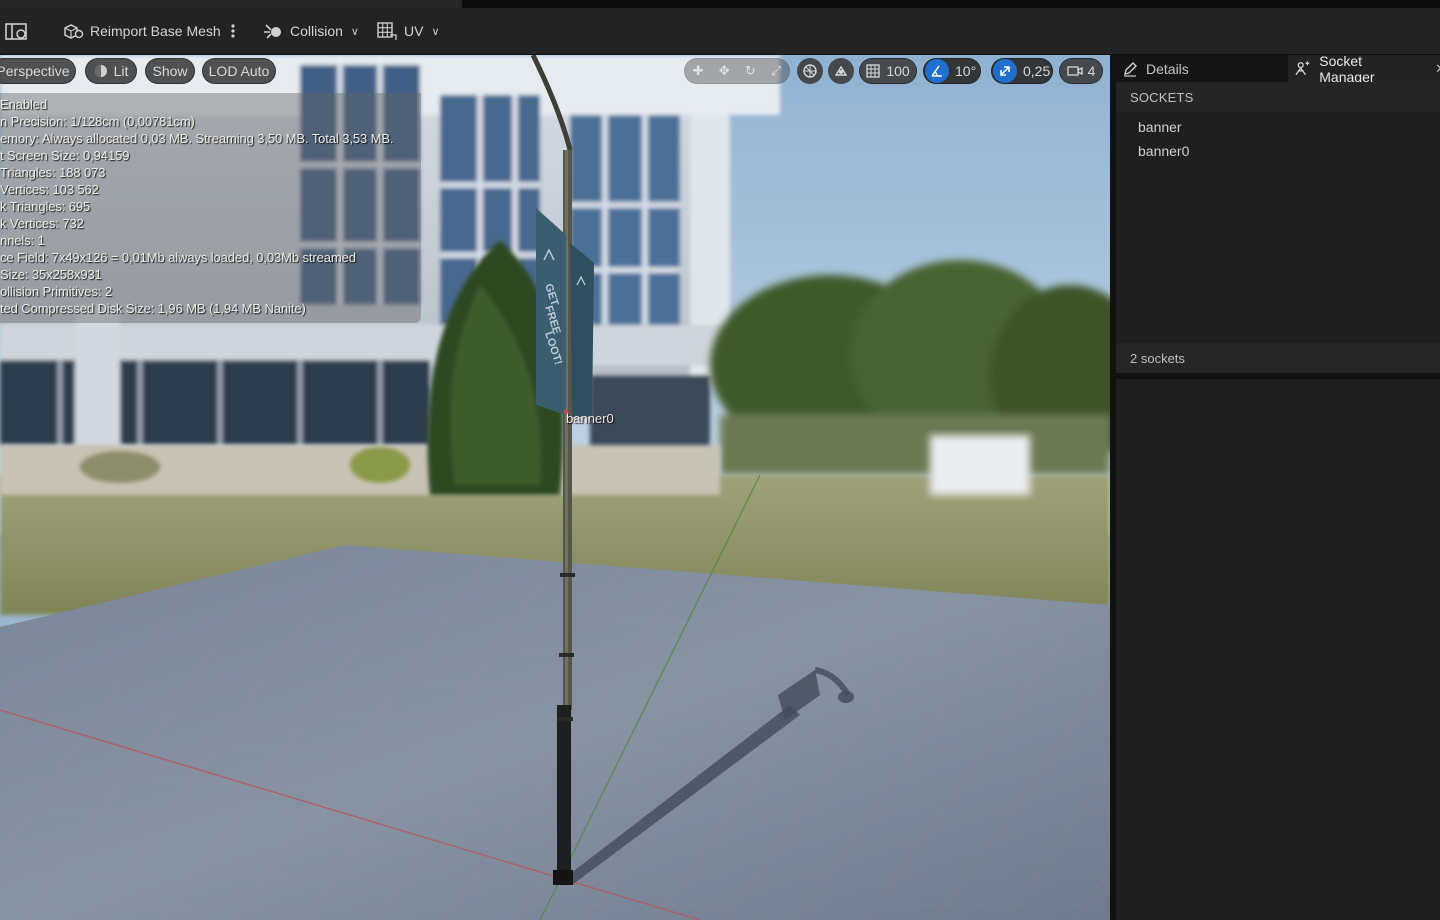 This screenshot has height=920, width=1440. What do you see at coordinates (74, 31) in the screenshot?
I see `reimport-icon` at bounding box center [74, 31].